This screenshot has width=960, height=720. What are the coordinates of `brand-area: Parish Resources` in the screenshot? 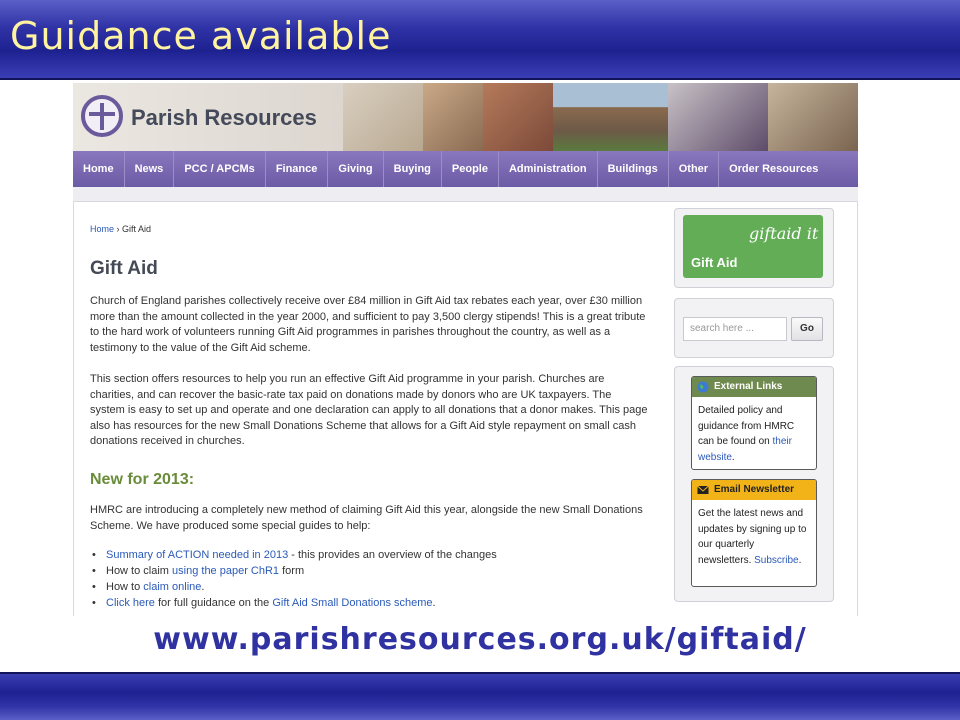 It's located at (208, 117).